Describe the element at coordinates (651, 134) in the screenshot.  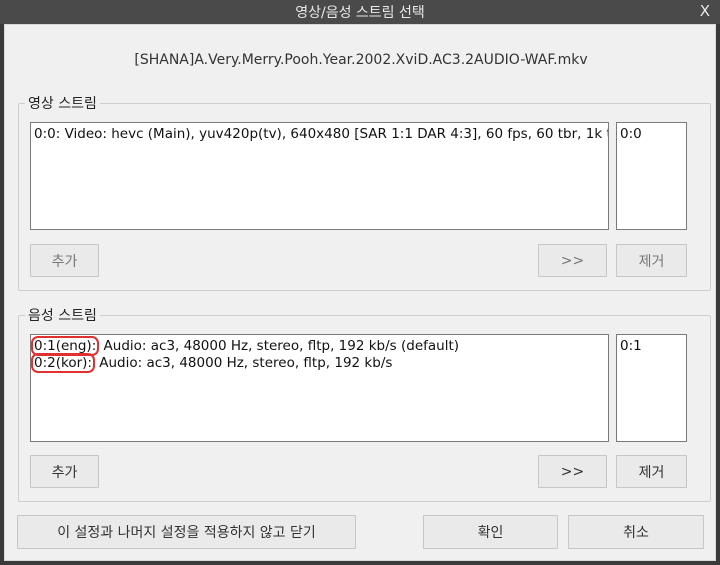
I see `list-item: 0:0` at that location.